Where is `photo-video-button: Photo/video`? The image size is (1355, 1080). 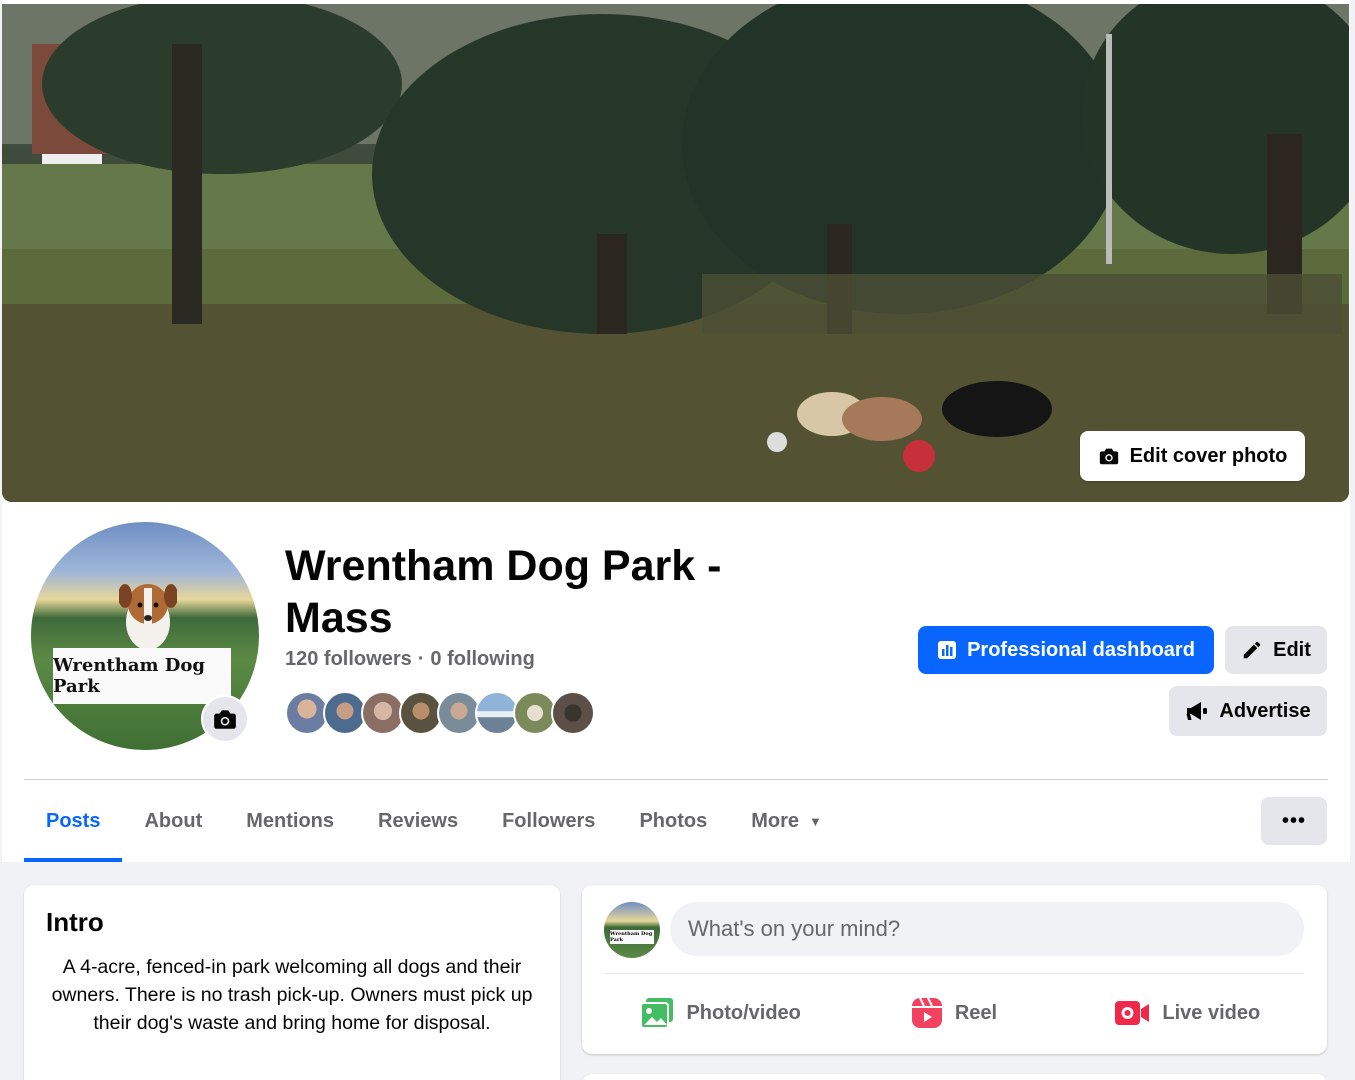 photo-video-button: Photo/video is located at coordinates (720, 1013).